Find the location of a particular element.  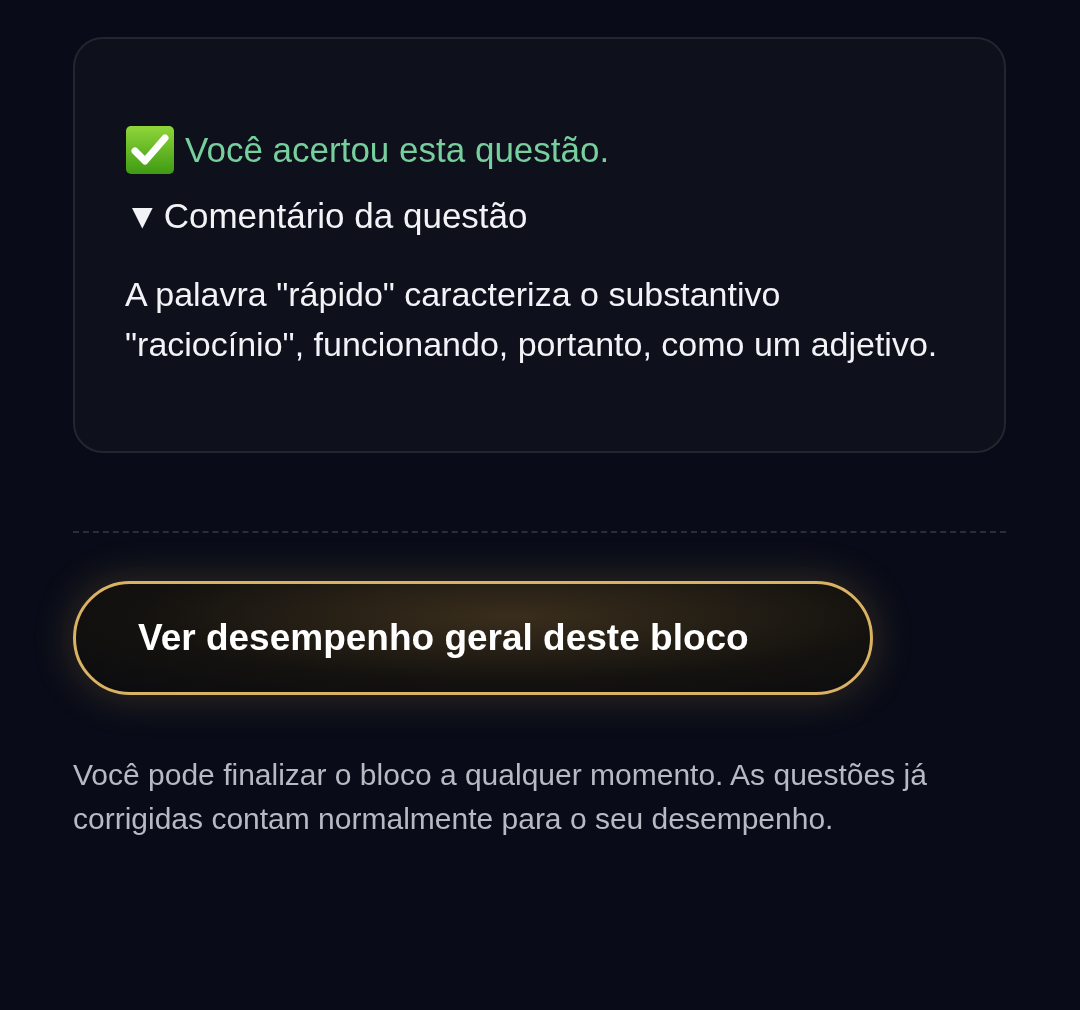

comment-toggle: Comentário da questão is located at coordinates (345, 216).